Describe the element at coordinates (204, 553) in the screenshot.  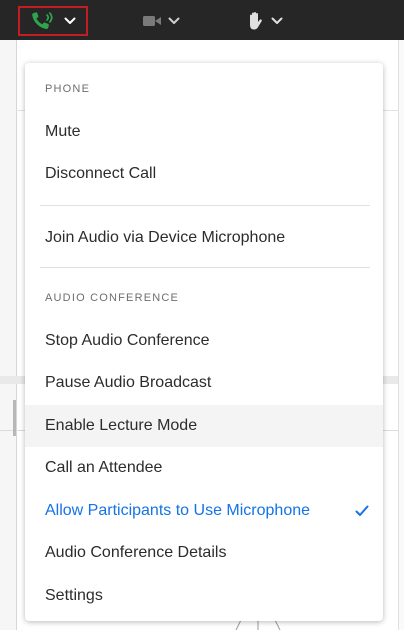
I see `audio-conference-details-menu-item: Audio Conference Details` at that location.